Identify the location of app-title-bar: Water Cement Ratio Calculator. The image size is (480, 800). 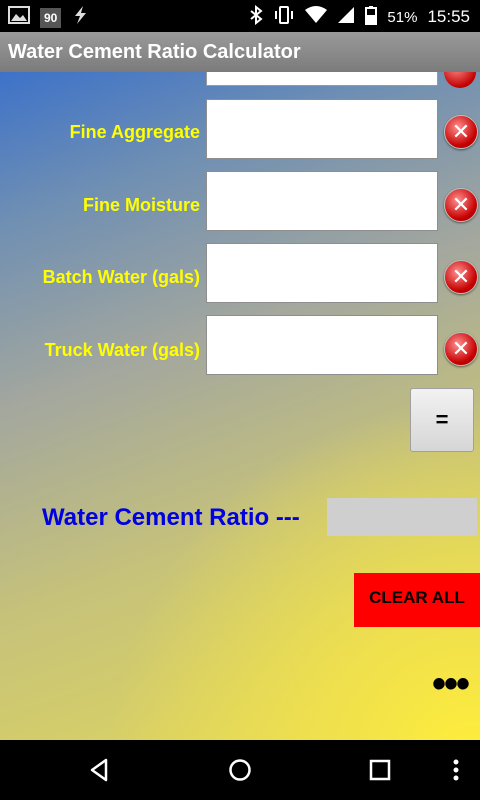
(240, 52).